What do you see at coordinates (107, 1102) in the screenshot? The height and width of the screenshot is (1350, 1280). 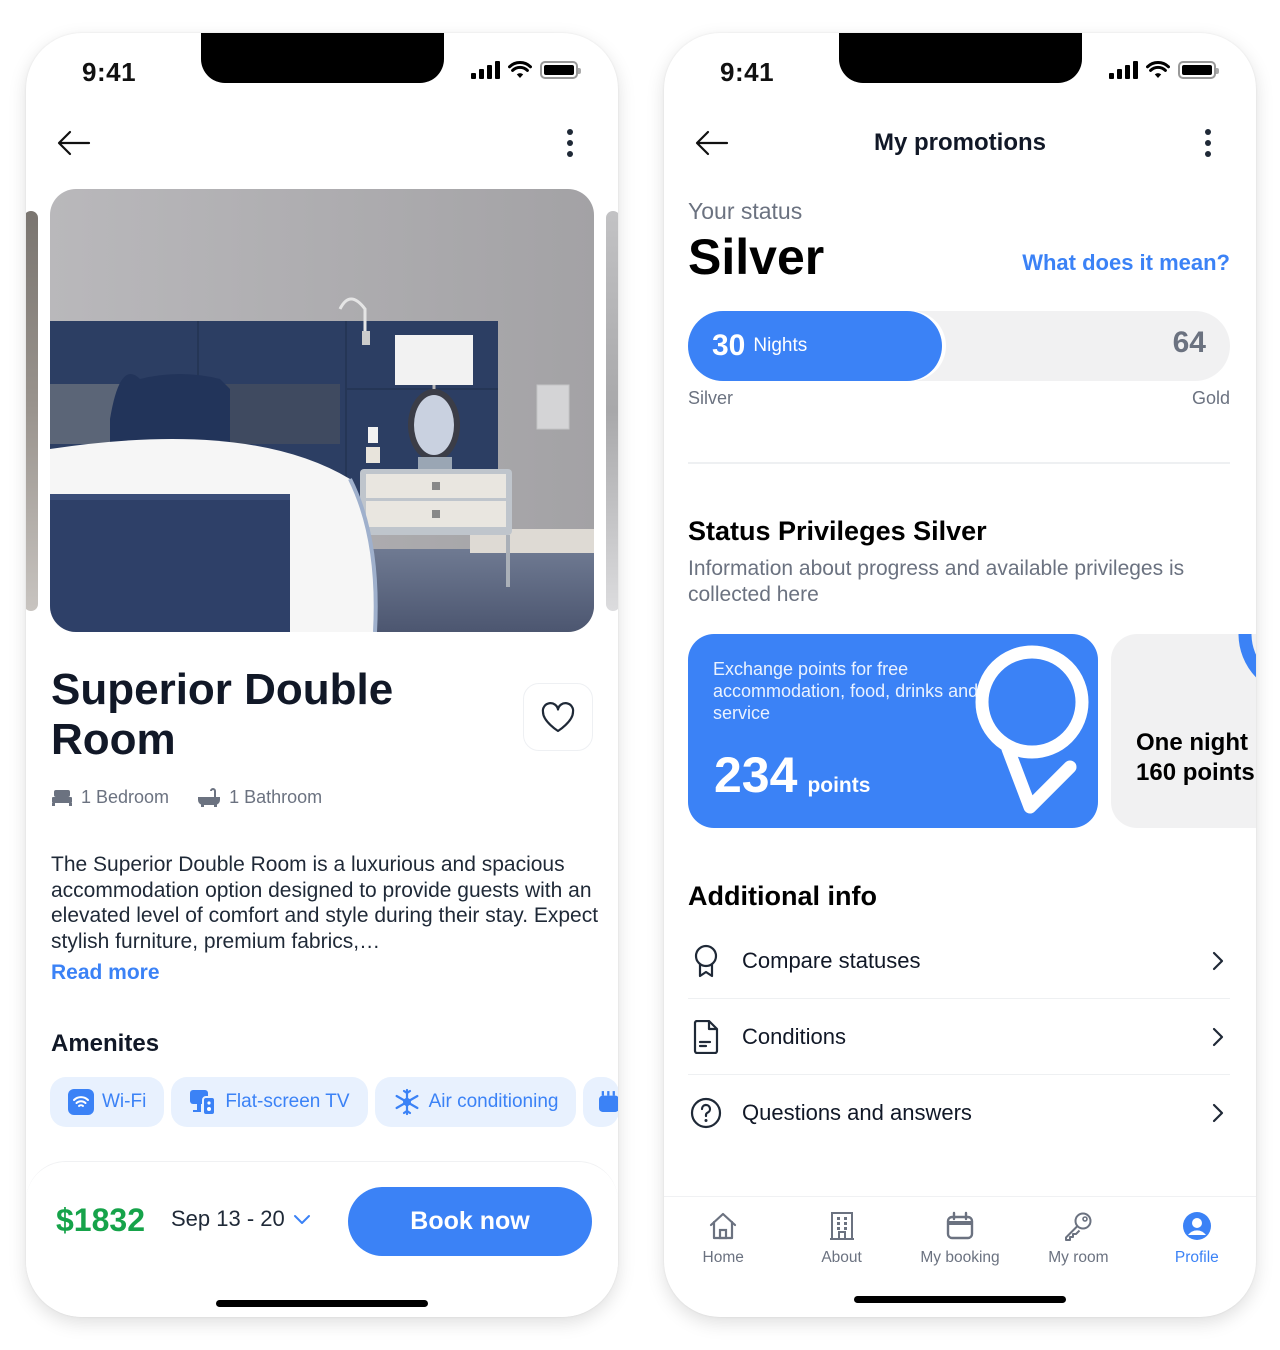 I see `amenity-chip-wifi: Wi-Fi` at bounding box center [107, 1102].